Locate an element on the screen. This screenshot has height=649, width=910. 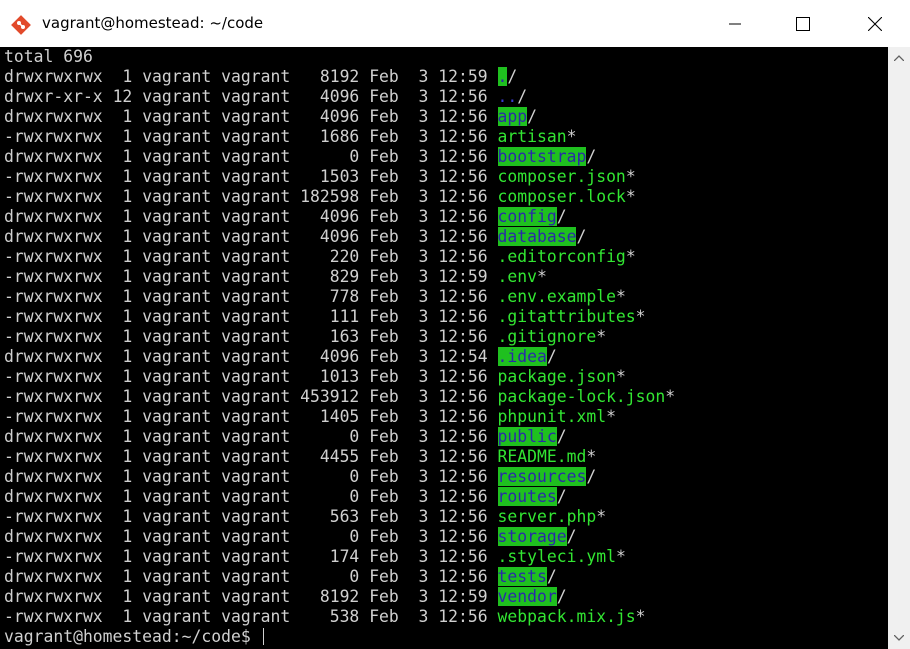
scroll-up-button is located at coordinates (899, 58).